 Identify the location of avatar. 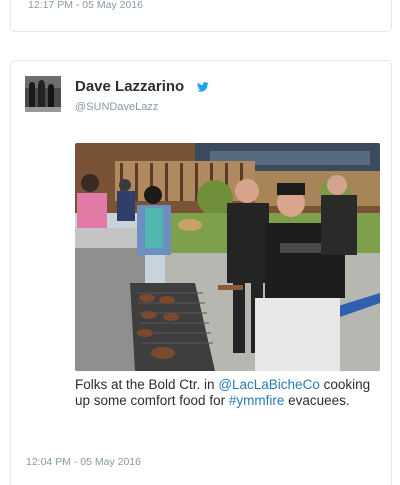
(43, 94).